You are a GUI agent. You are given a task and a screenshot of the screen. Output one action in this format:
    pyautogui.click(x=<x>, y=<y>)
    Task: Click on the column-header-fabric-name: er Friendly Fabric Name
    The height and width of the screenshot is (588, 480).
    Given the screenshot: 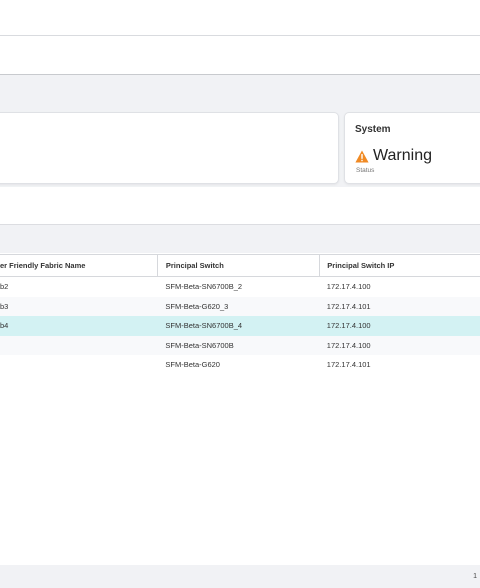 What is the action you would take?
    pyautogui.click(x=79, y=265)
    